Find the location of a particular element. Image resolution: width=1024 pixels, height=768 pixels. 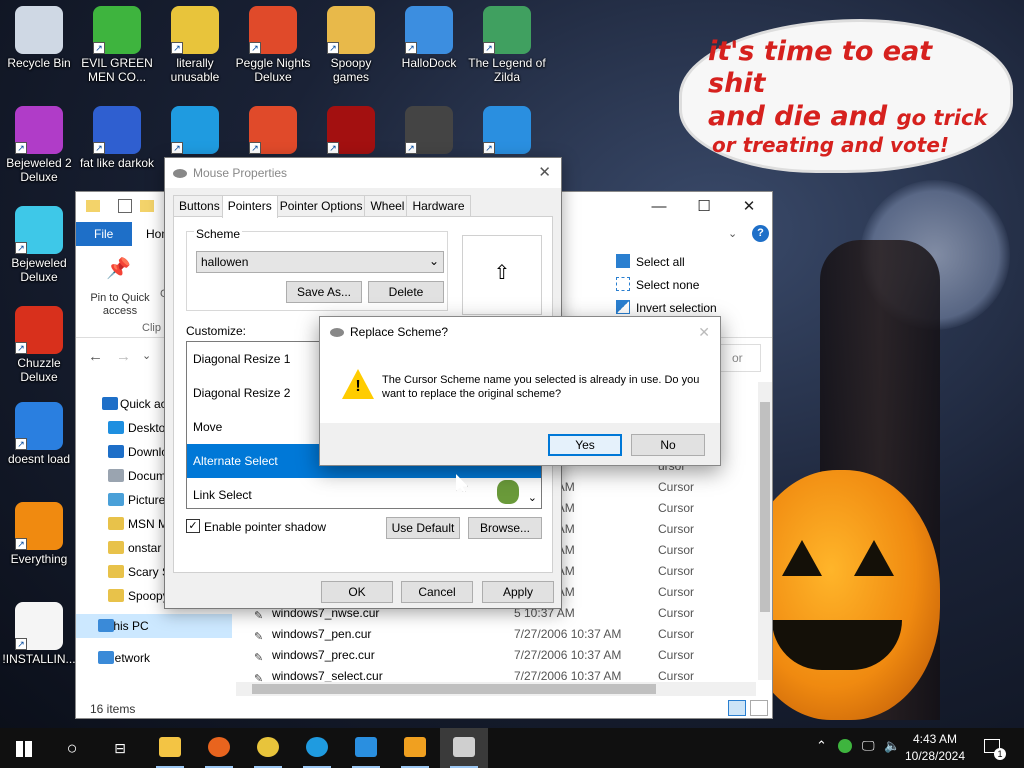

desktop-icon: ↗ HalloDock is located at coordinates (429, 38).